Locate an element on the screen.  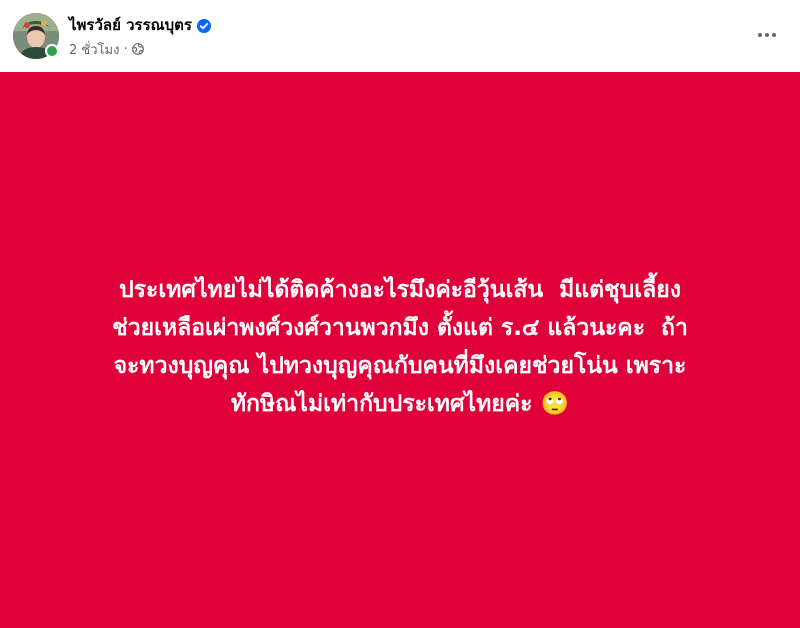
post-meta: 2 ชั่วโมง · is located at coordinates (106, 49).